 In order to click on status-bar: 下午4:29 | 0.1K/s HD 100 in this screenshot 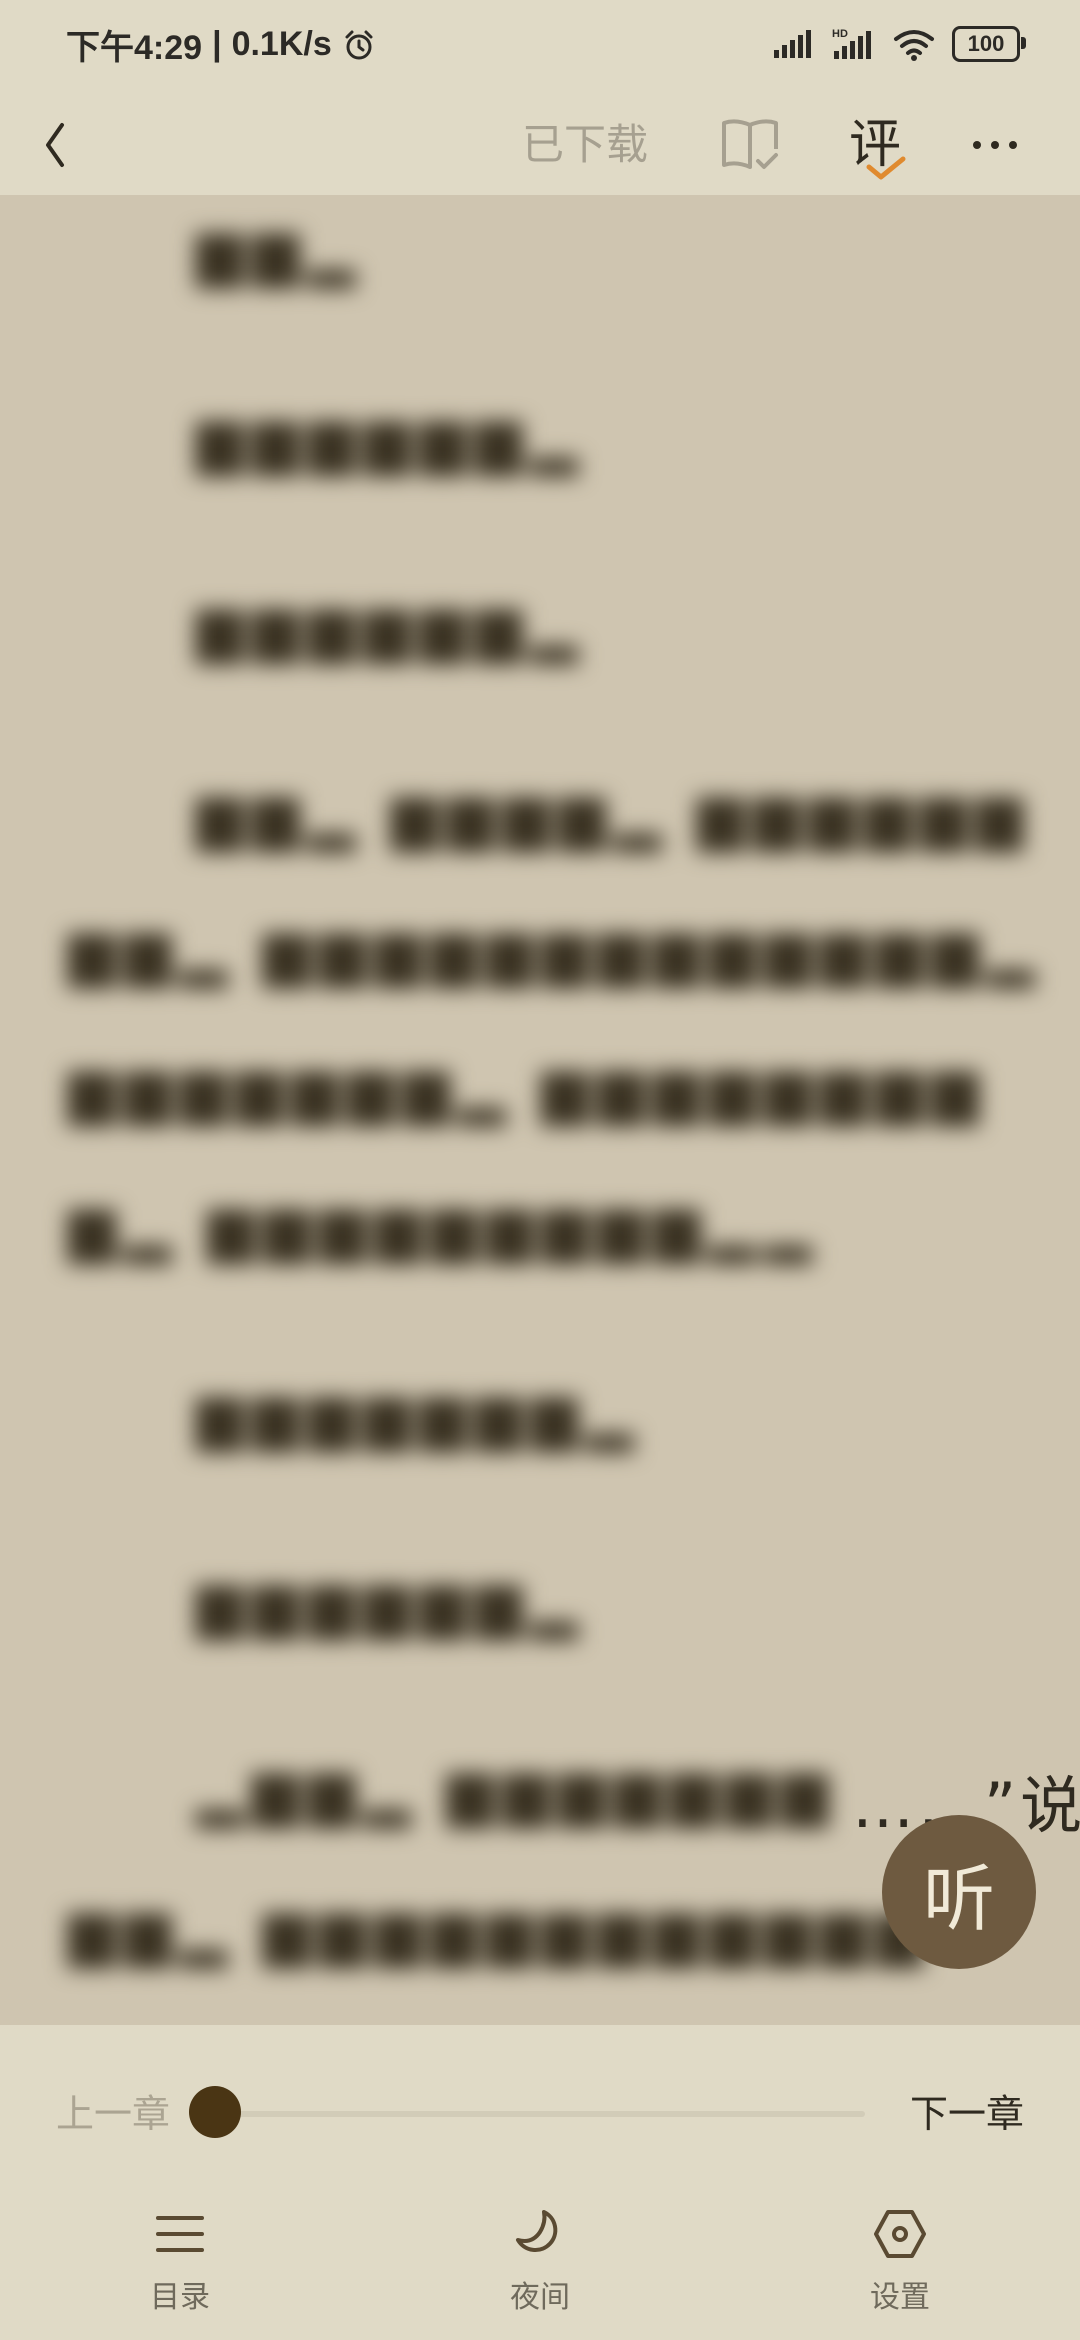, I will do `click(540, 47)`.